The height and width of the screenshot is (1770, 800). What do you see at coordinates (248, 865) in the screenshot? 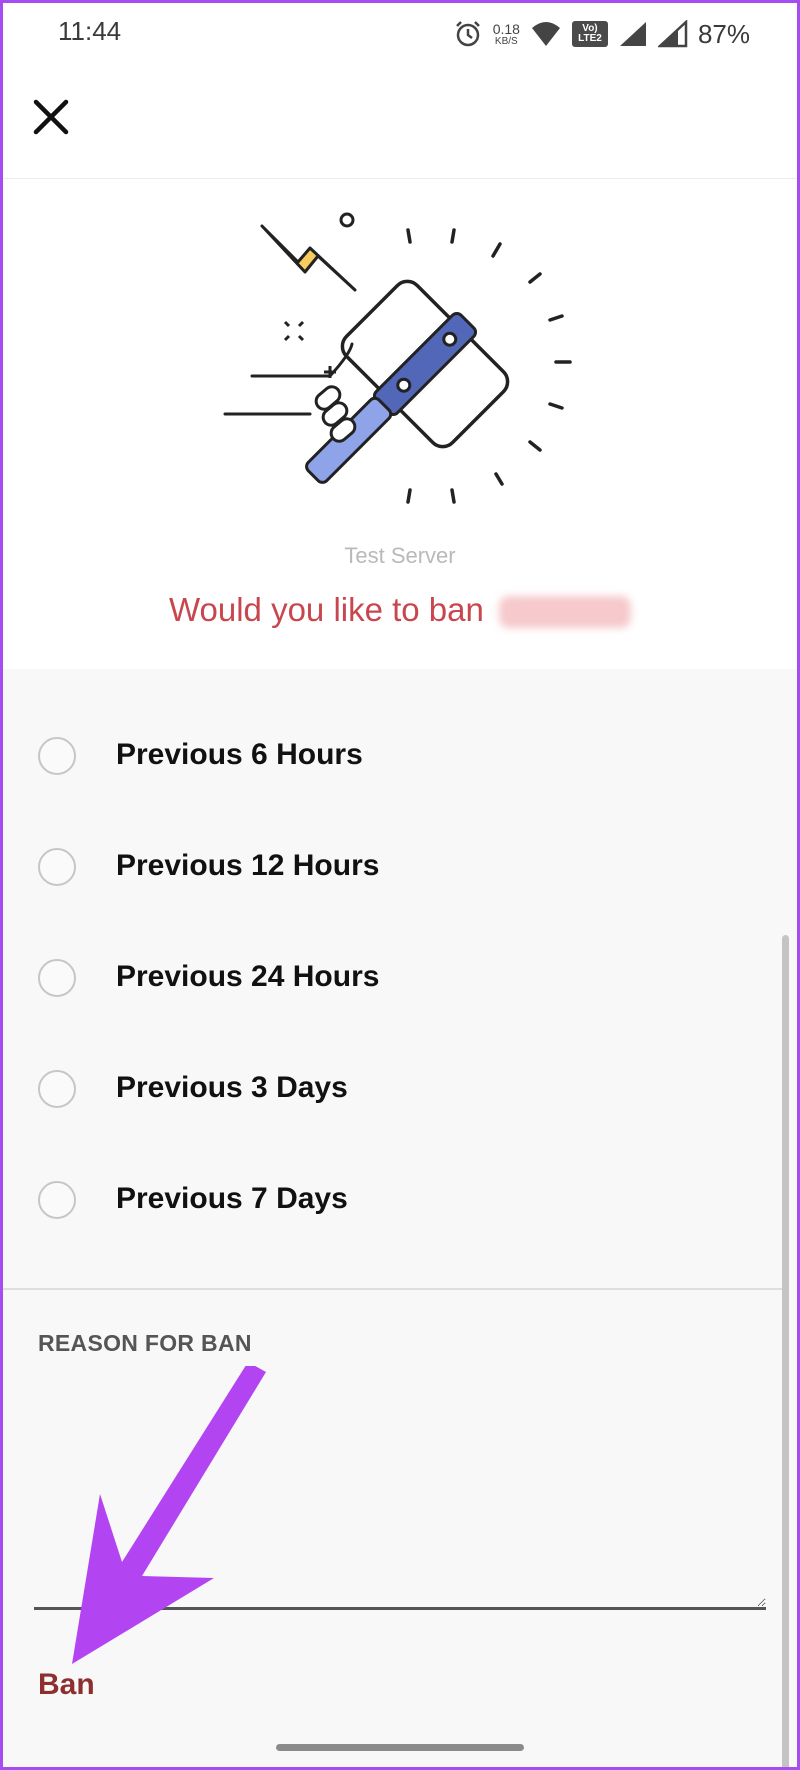
I see `option-label: Previous 12 Hours` at bounding box center [248, 865].